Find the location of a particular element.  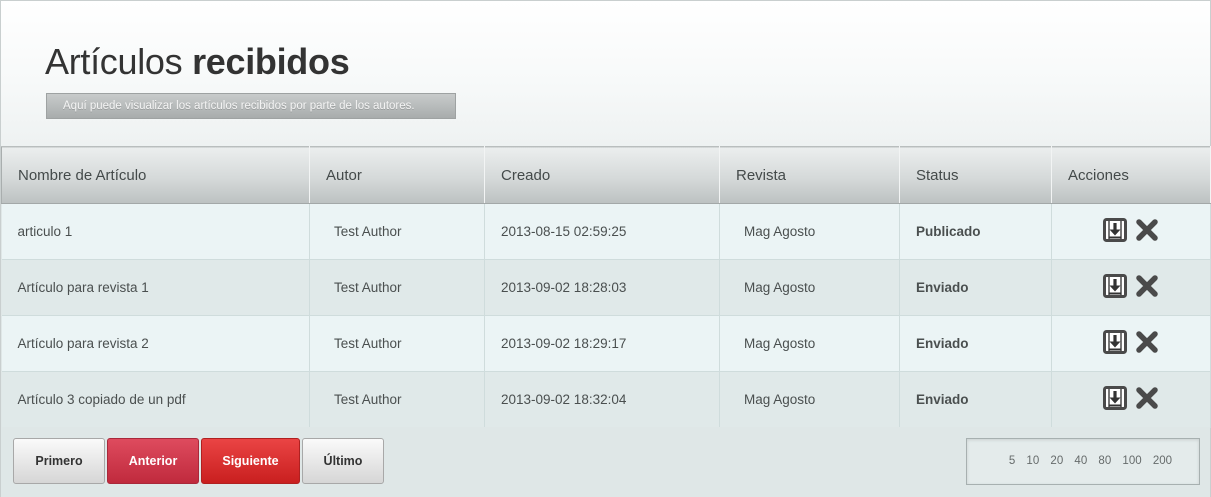

page-size-selector: 5 10 20 40 80 100 200 is located at coordinates (1083, 461).